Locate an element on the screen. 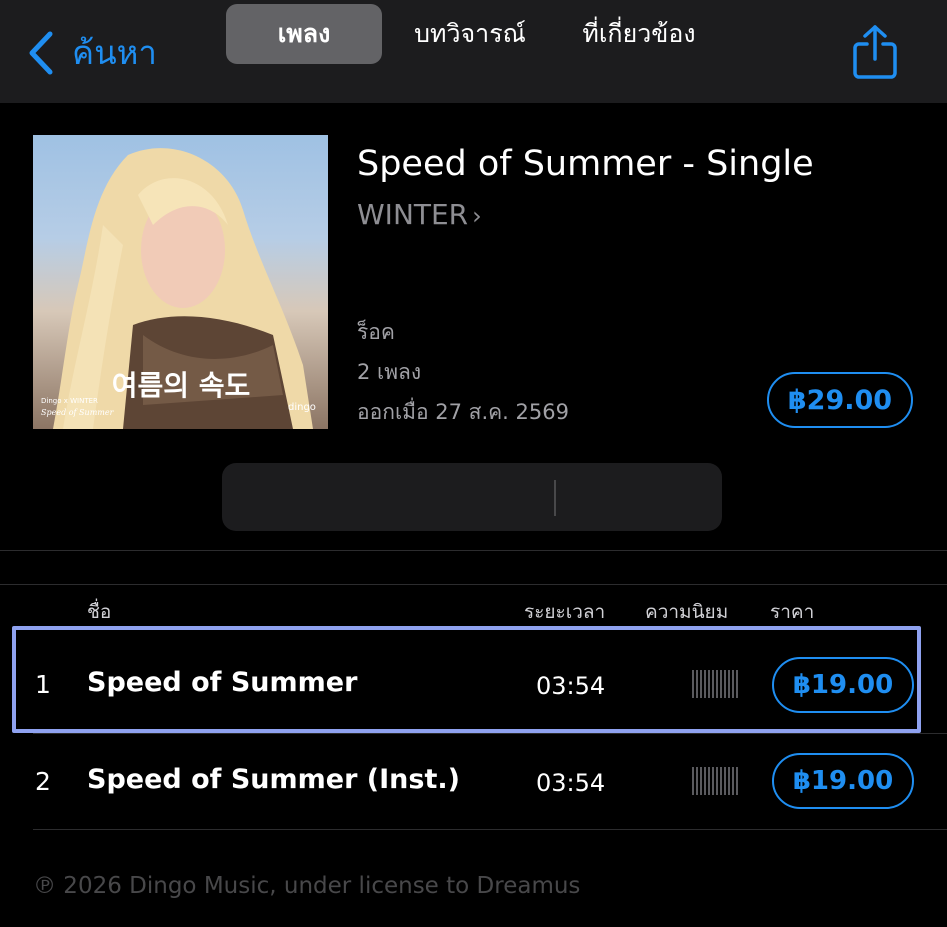 Image resolution: width=947 pixels, height=927 pixels. track-number: 2 is located at coordinates (43, 781).